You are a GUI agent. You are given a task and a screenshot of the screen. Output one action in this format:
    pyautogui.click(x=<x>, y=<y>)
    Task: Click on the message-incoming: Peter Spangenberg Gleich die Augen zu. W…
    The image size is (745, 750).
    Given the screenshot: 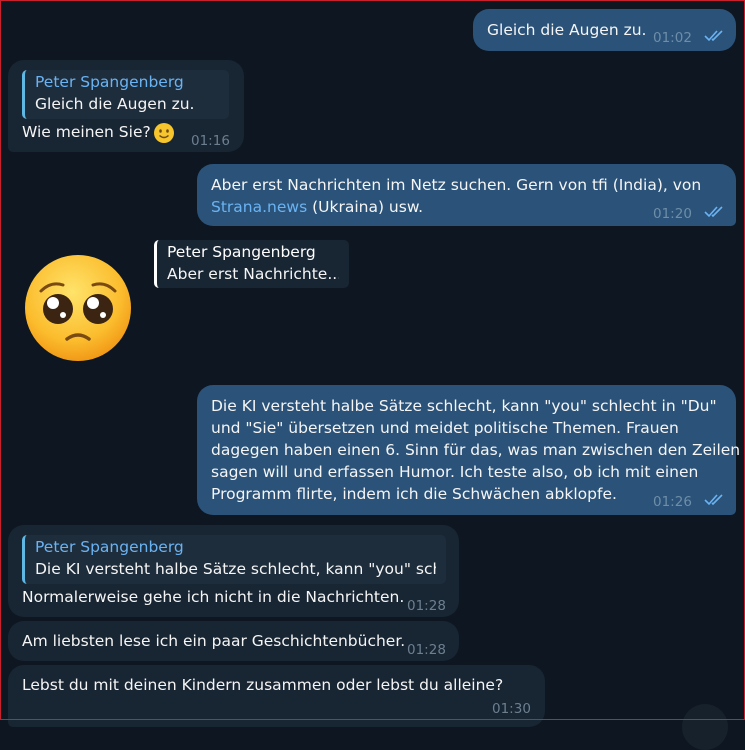 What is the action you would take?
    pyautogui.click(x=126, y=106)
    